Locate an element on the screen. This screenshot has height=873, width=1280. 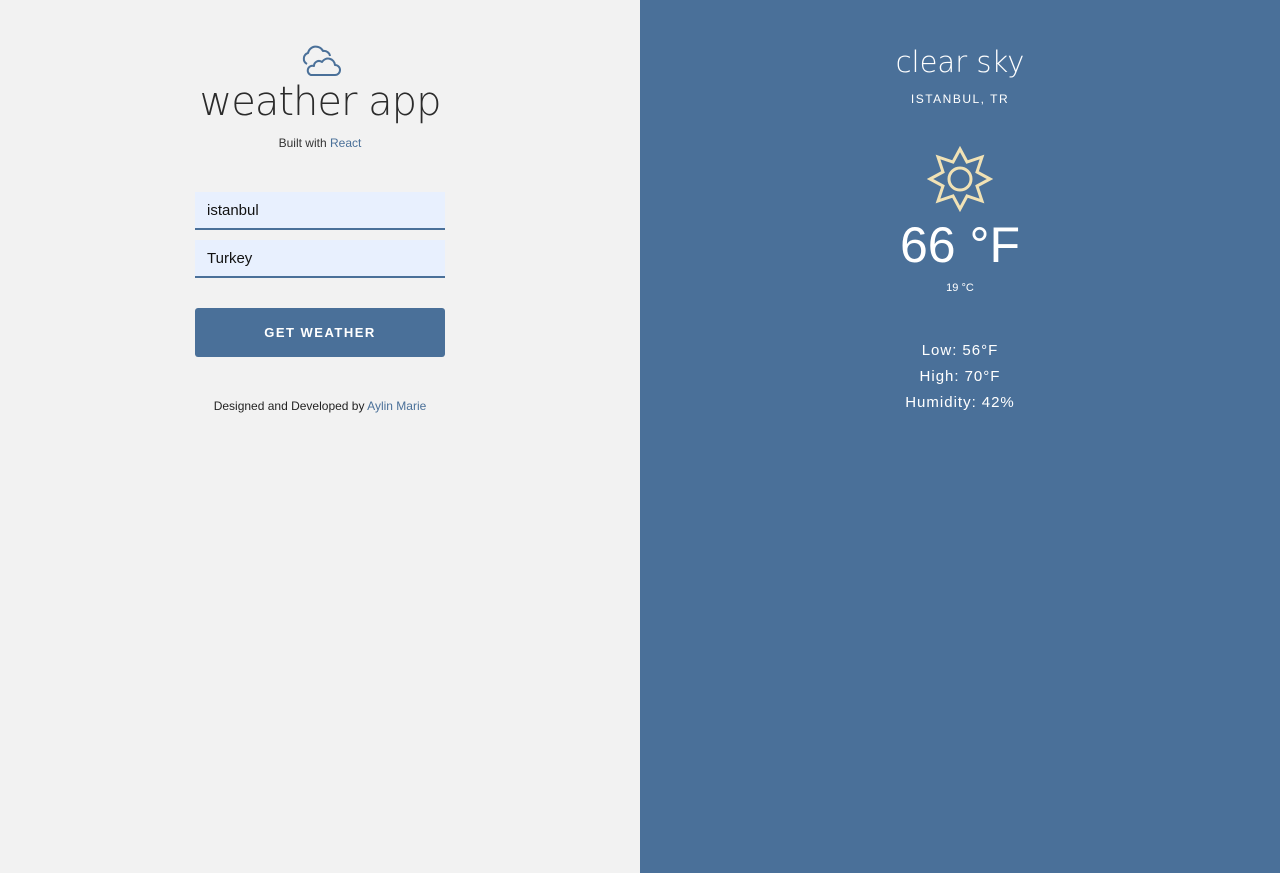
city-input is located at coordinates (320, 211).